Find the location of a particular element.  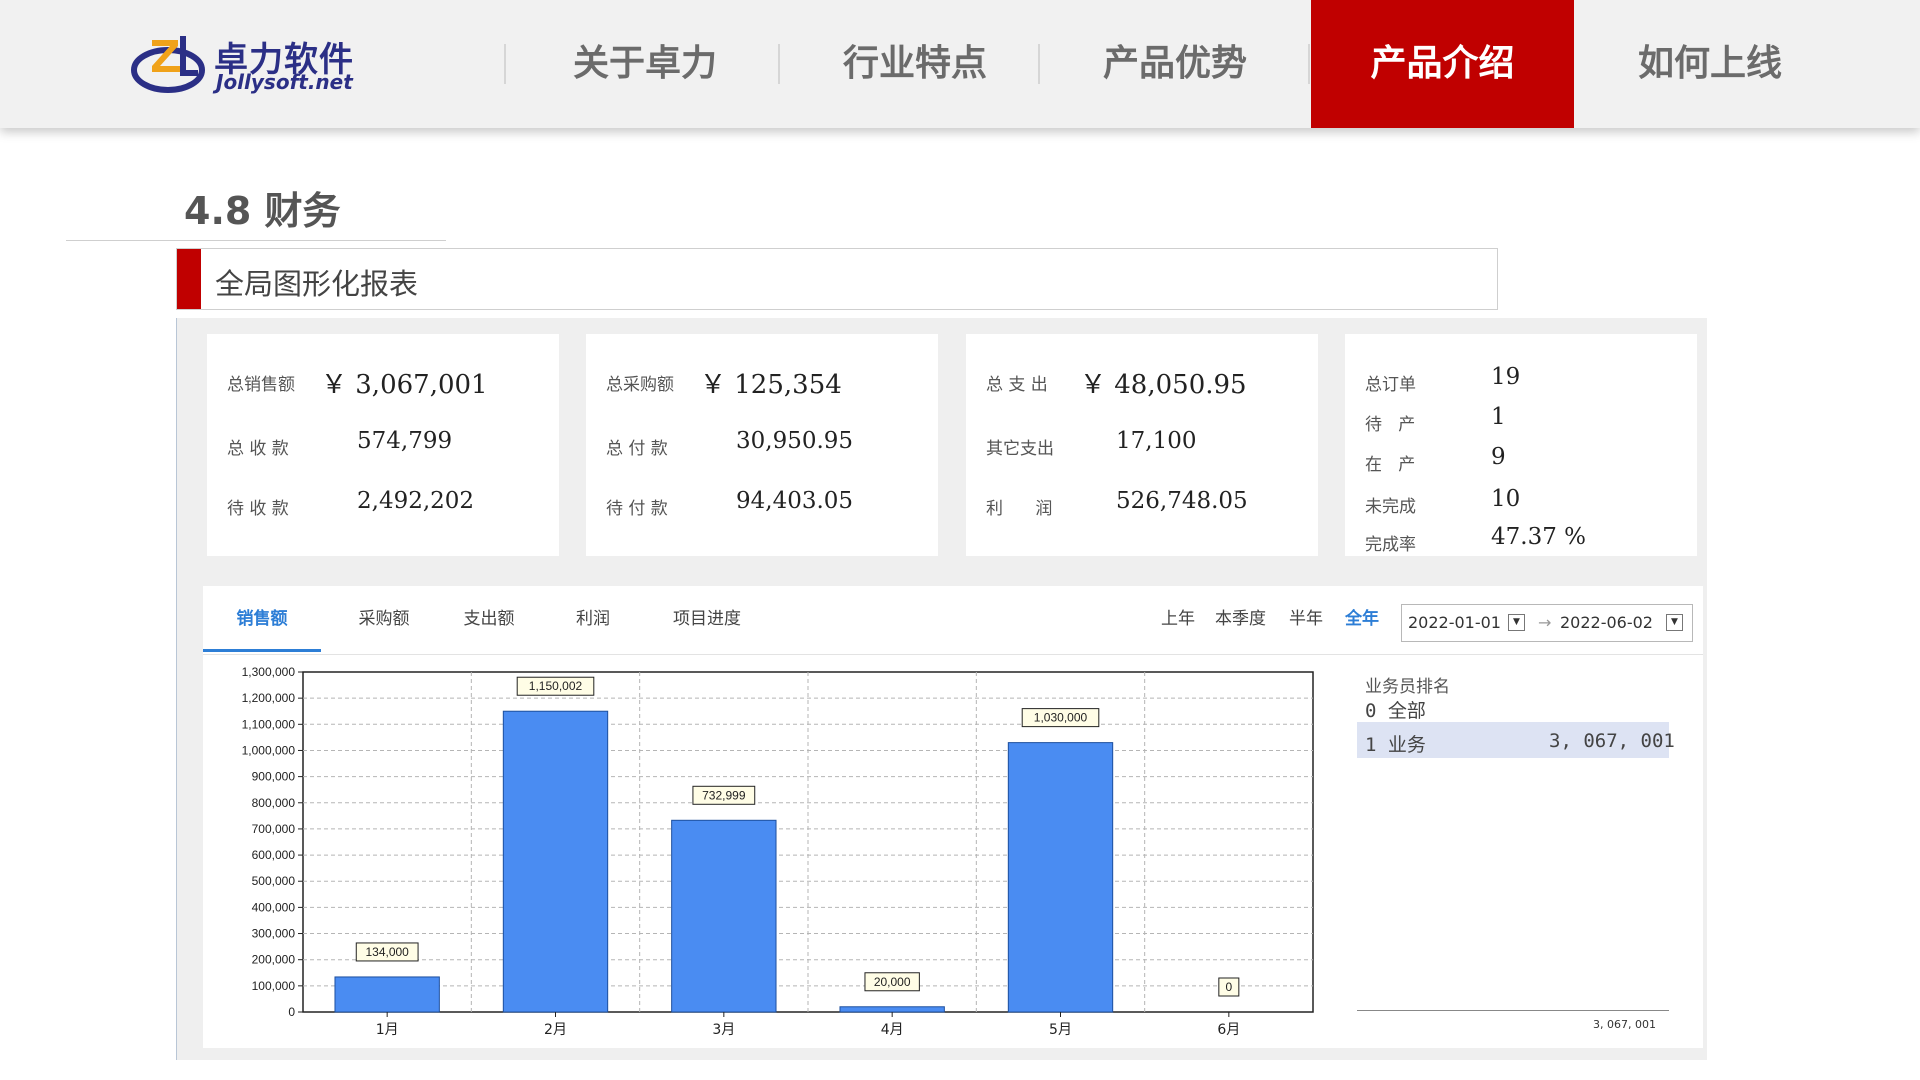

orders-rate-label: 完成率 is located at coordinates (1390, 545).